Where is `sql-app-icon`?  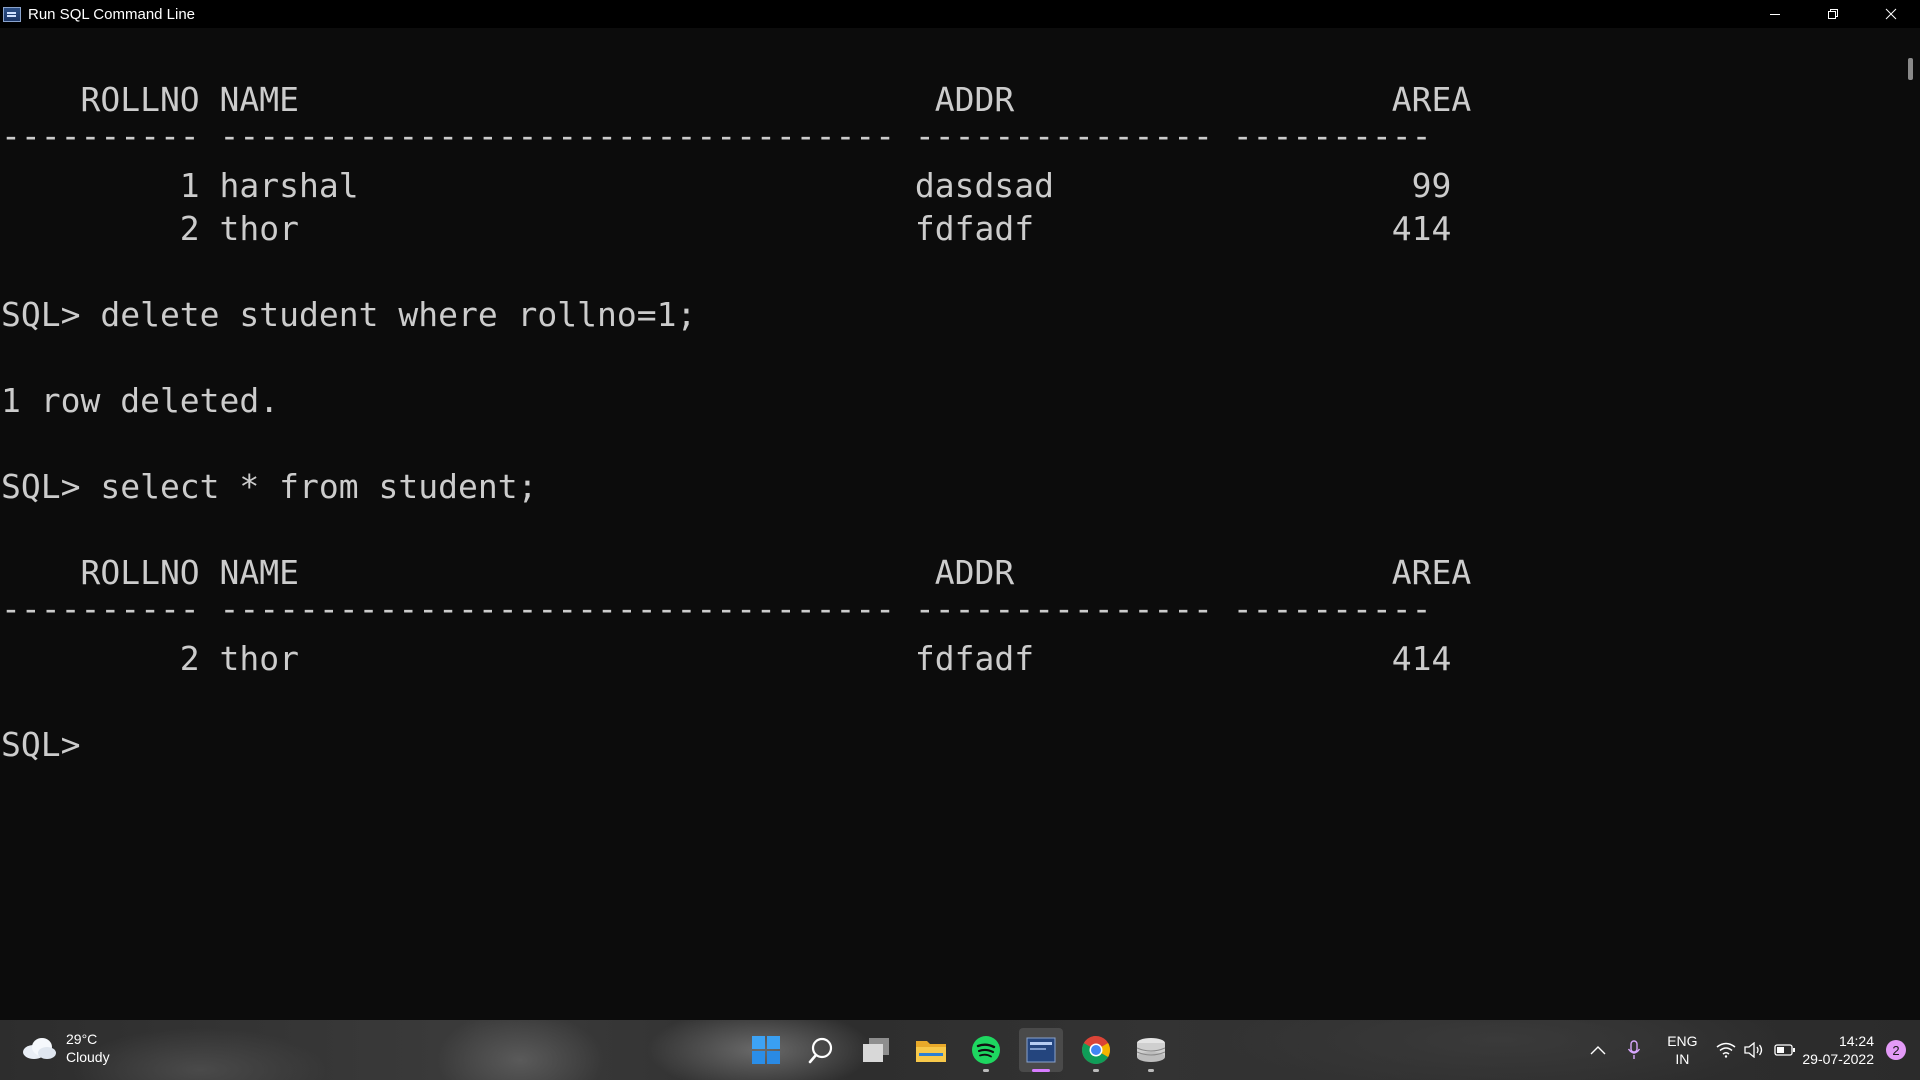 sql-app-icon is located at coordinates (12, 14).